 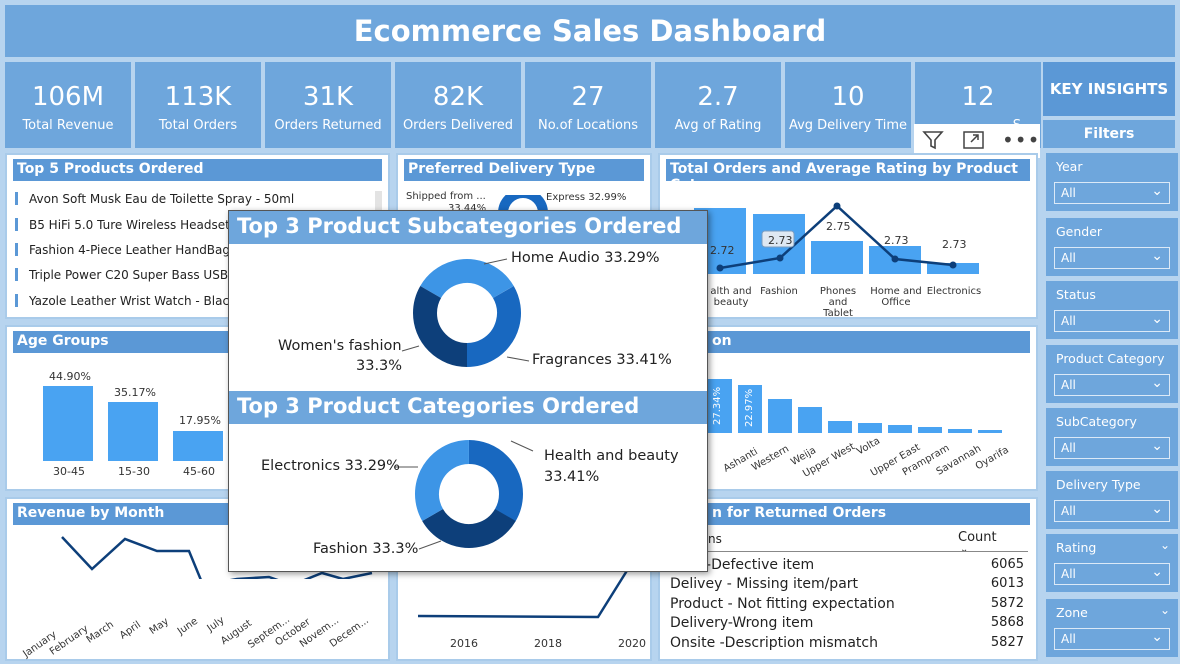 What do you see at coordinates (731, 297) in the screenshot?
I see `category-label: alth and beauty` at bounding box center [731, 297].